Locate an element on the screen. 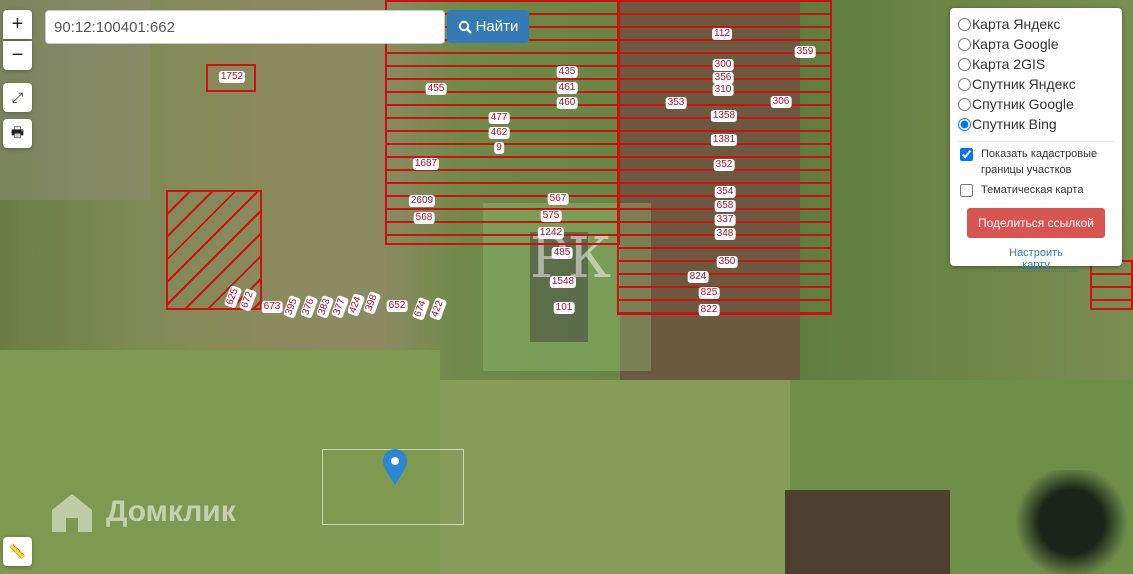  parcel-number-label: 461 is located at coordinates (567, 88).